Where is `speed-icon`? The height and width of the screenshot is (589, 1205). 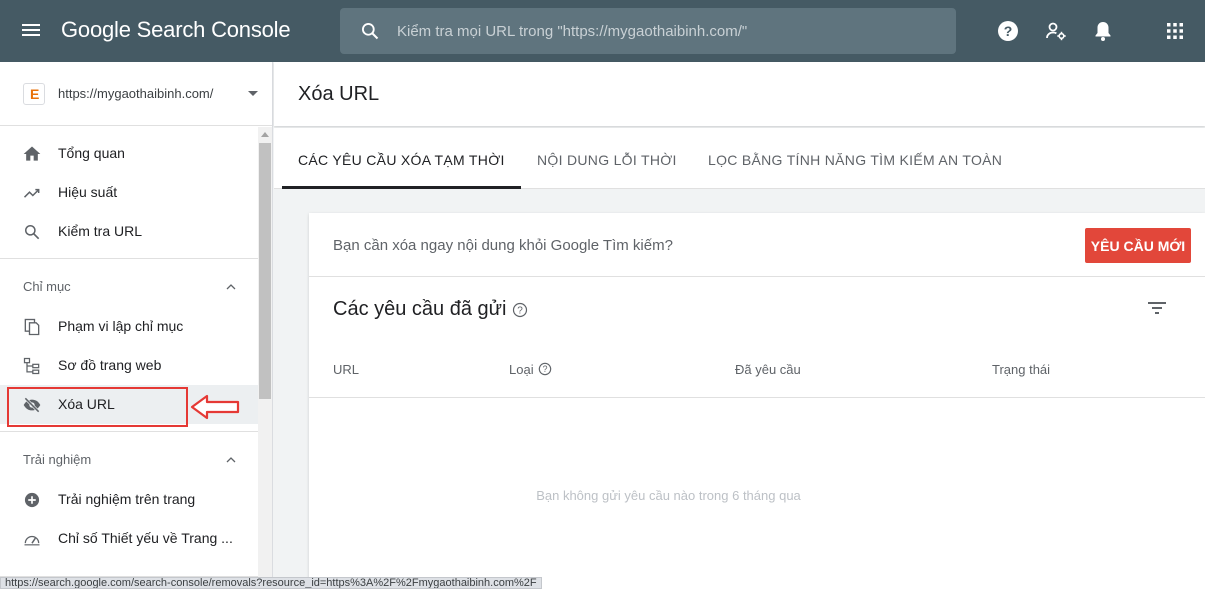 speed-icon is located at coordinates (32, 540).